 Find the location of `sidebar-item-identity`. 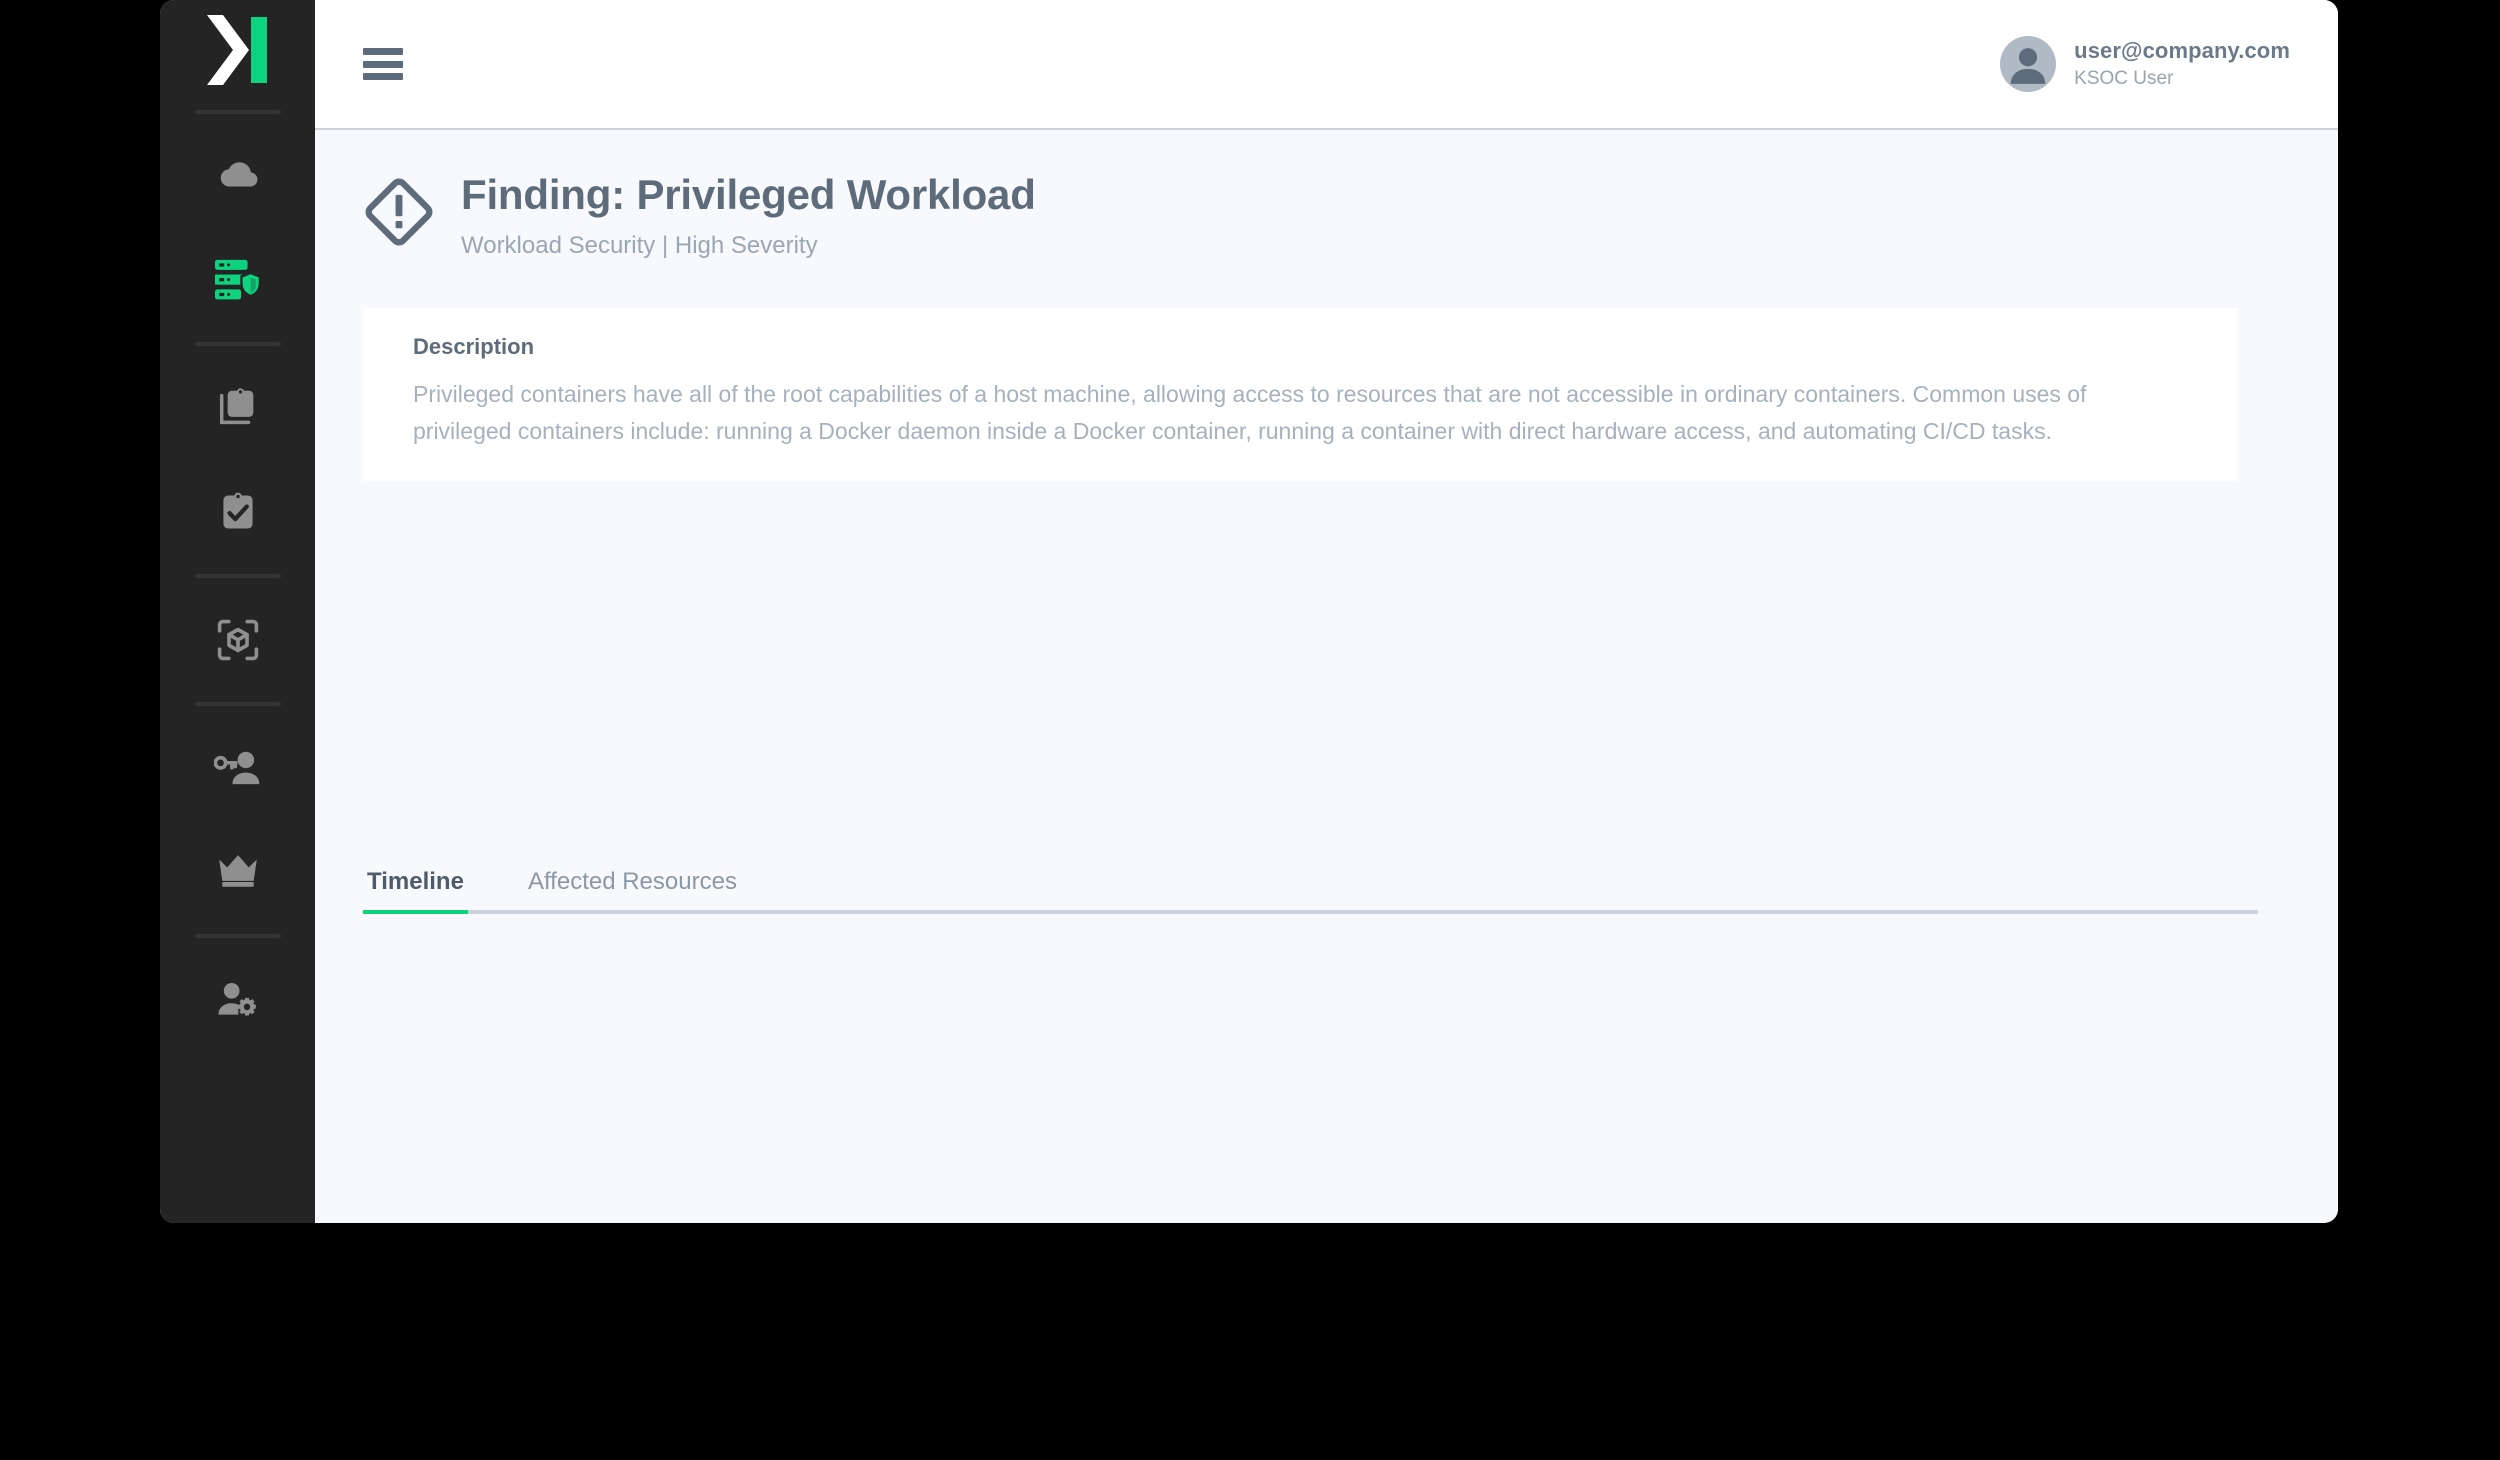

sidebar-item-identity is located at coordinates (237, 768).